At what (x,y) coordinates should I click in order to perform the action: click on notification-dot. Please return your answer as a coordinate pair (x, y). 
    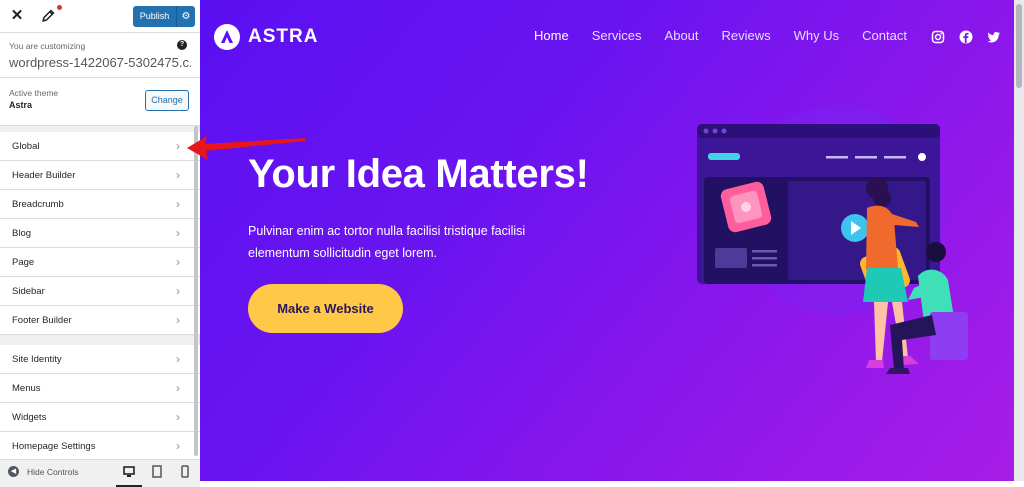
    Looking at the image, I should click on (59, 7).